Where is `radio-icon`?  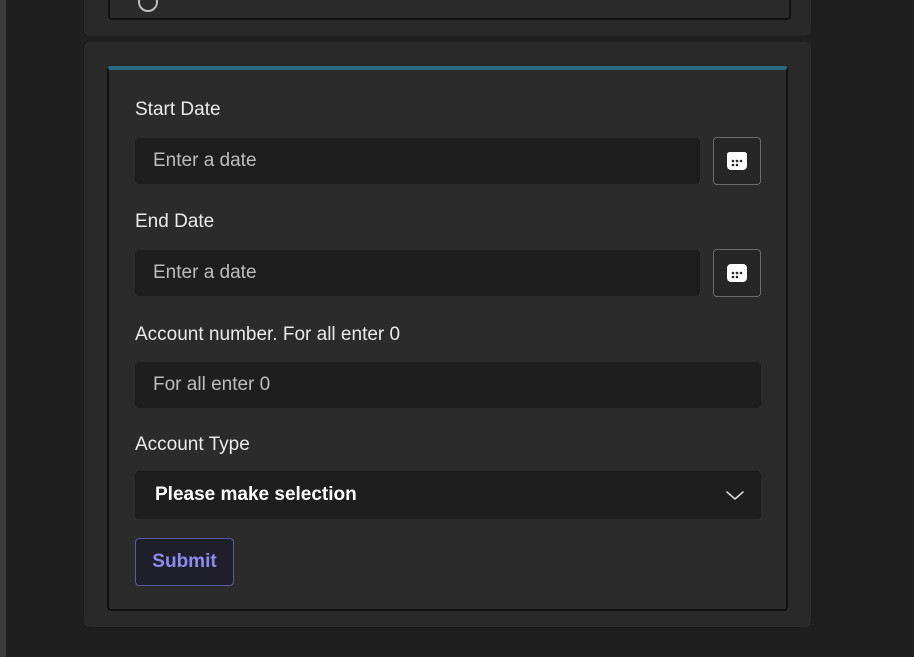
radio-icon is located at coordinates (148, 6).